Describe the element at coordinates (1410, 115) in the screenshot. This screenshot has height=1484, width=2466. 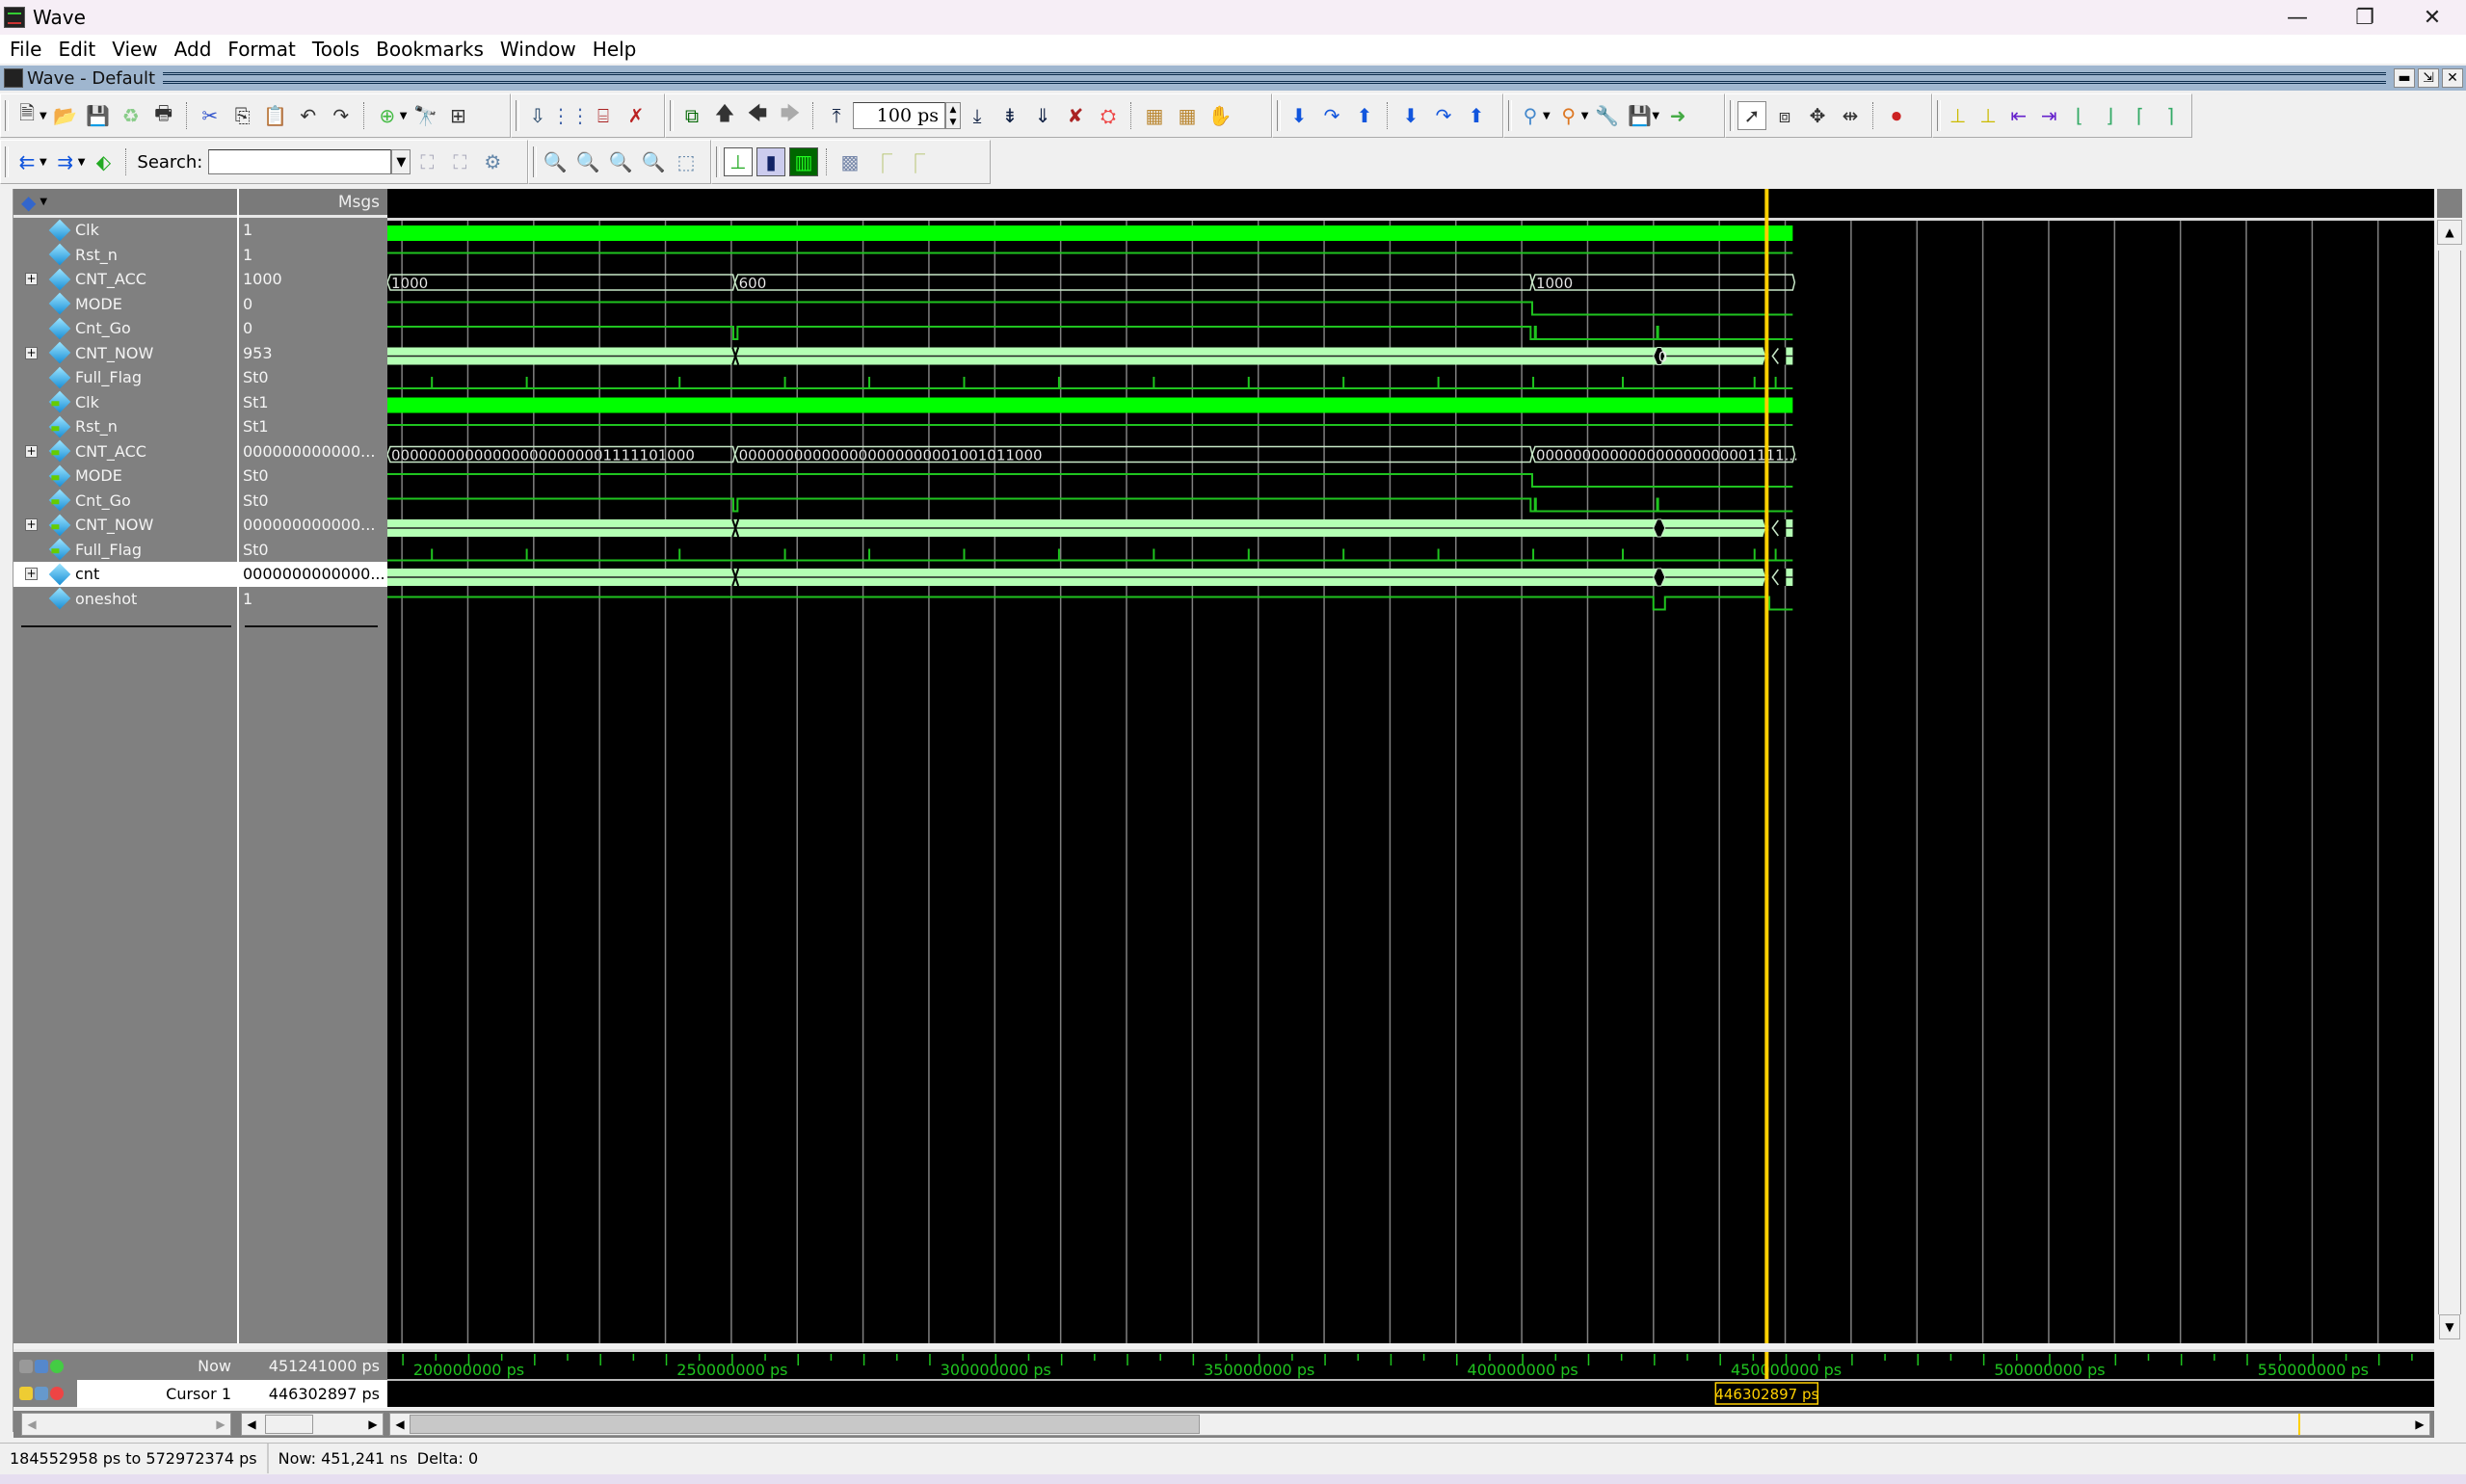
I see `step-into-multi-icon: ⬇` at that location.